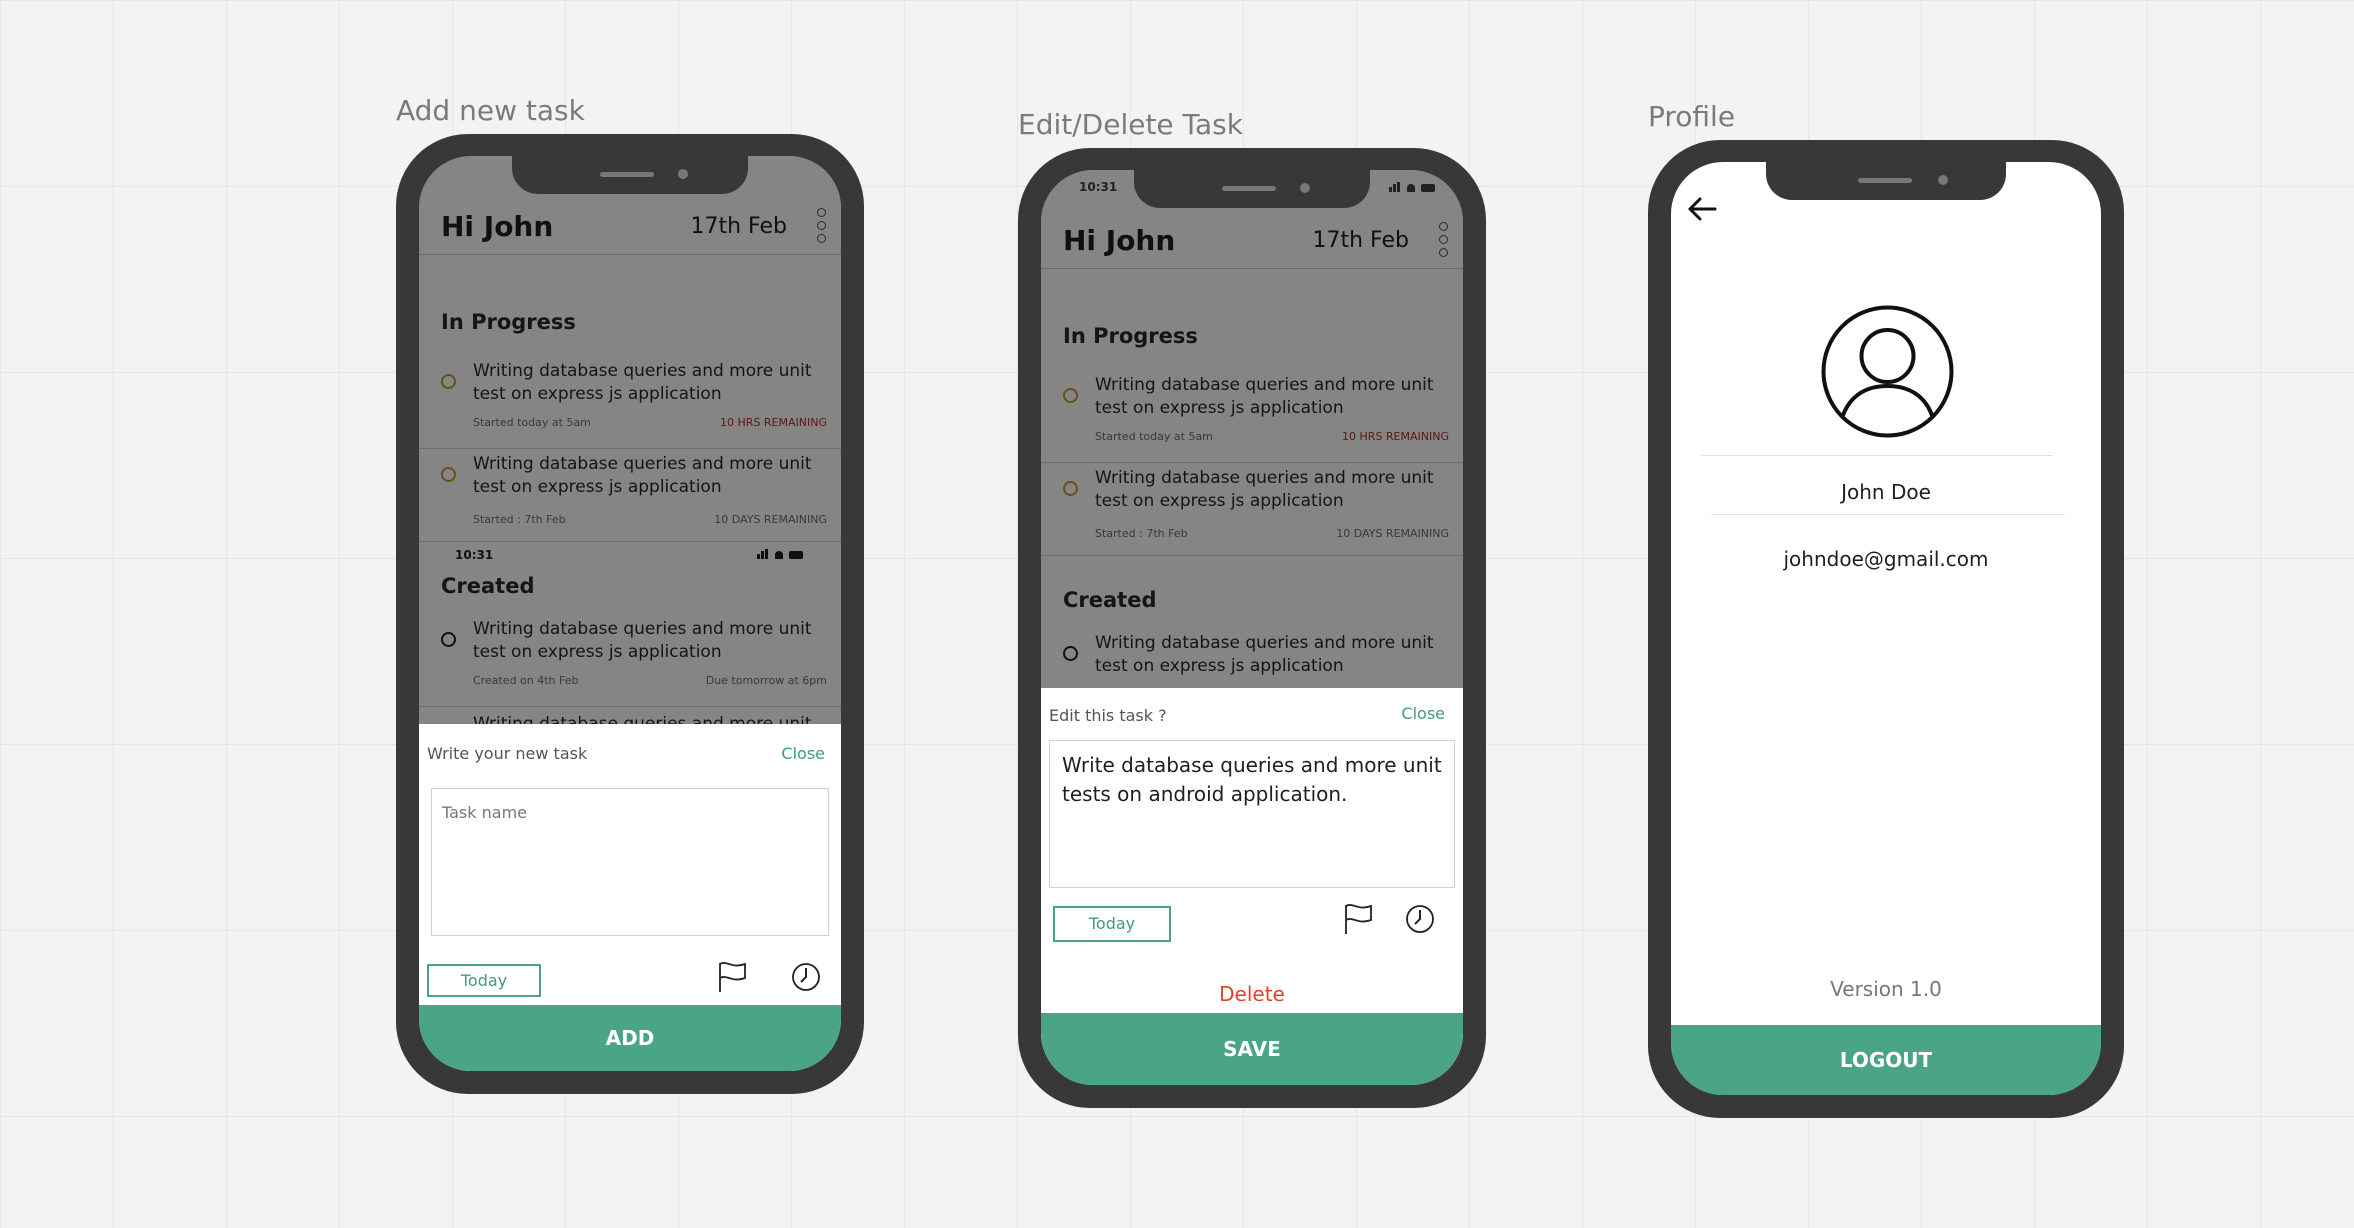 This screenshot has height=1228, width=2354. Describe the element at coordinates (484, 812) in the screenshot. I see `task-name-placeholder: Task name` at that location.